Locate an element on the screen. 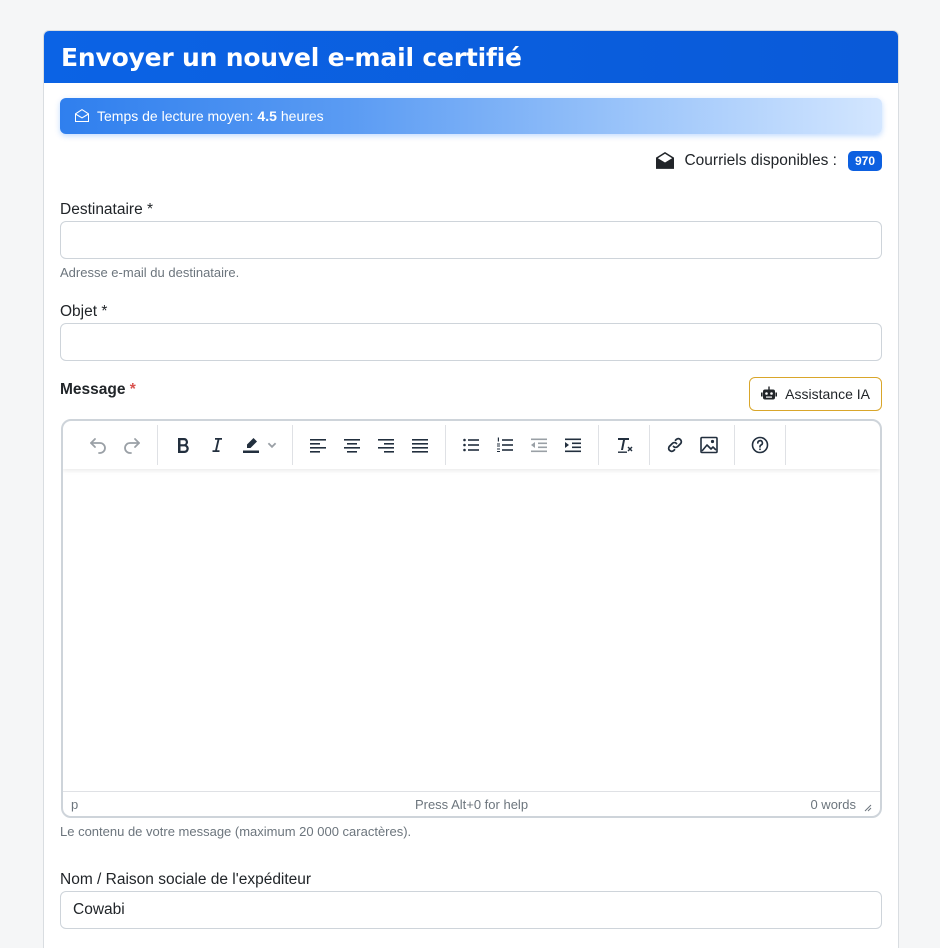  ai-assistance-label: Assistance IA is located at coordinates (827, 394).